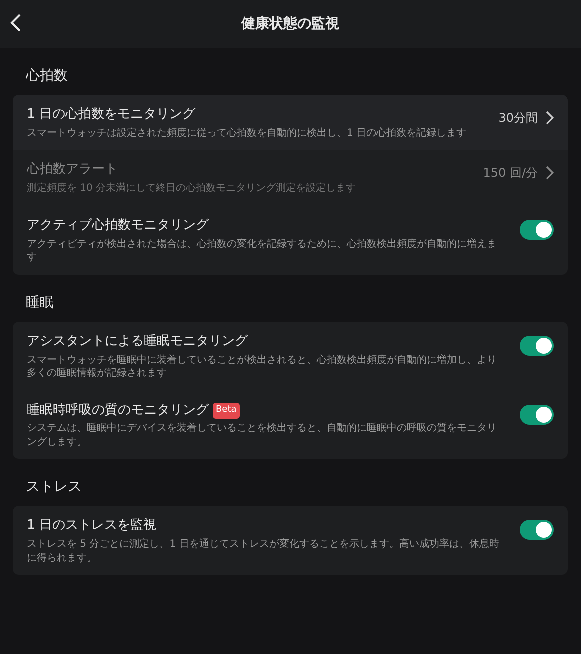 This screenshot has width=581, height=654. What do you see at coordinates (118, 226) in the screenshot?
I see `setting-title: アクティブ心拍数モニタリング` at bounding box center [118, 226].